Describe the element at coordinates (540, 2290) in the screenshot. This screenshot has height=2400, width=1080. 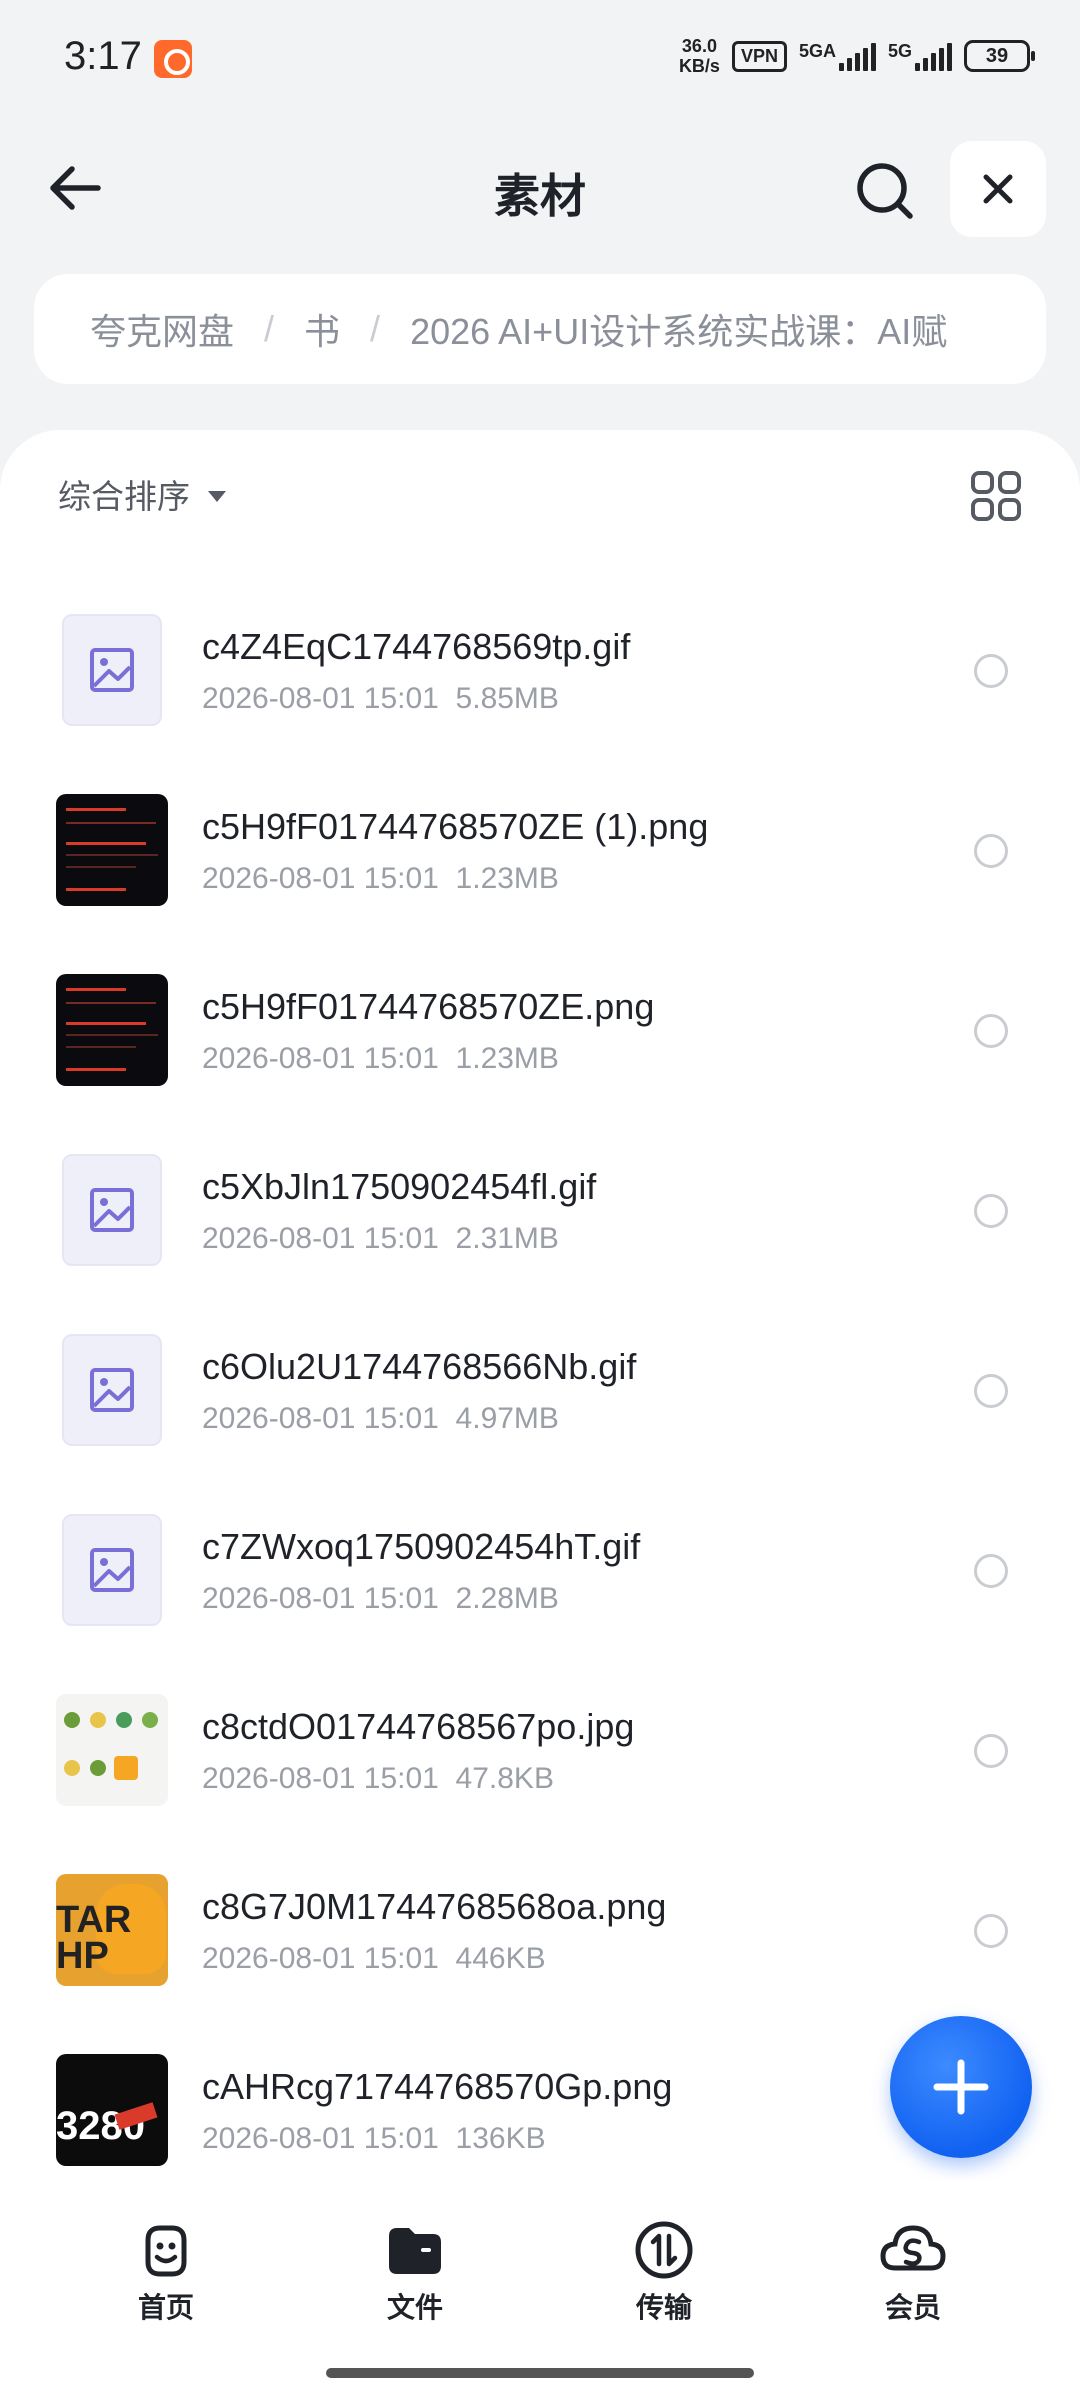
I see `bottom-nav: 首页 文件 传输 会员` at that location.